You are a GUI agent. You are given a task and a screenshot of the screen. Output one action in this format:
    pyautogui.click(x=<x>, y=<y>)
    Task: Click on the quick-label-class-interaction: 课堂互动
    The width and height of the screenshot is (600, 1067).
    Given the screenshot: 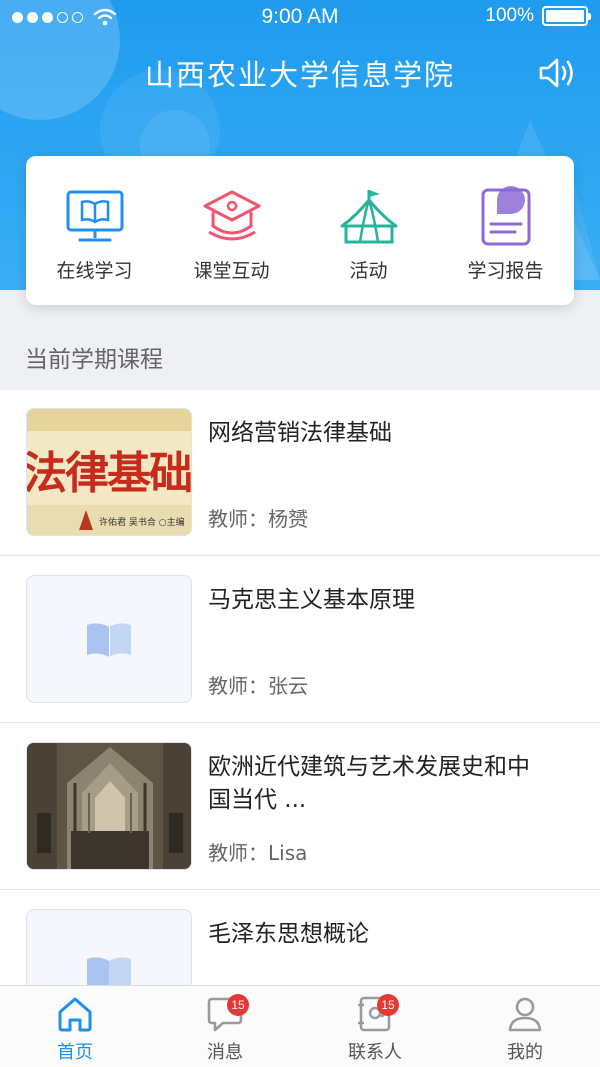 What is the action you would take?
    pyautogui.click(x=231, y=271)
    